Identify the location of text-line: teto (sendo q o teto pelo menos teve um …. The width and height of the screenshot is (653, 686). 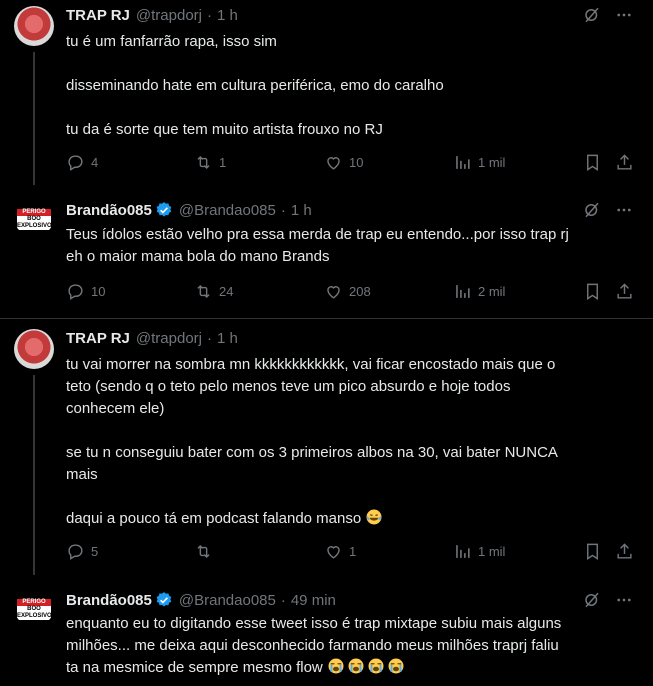
(288, 386).